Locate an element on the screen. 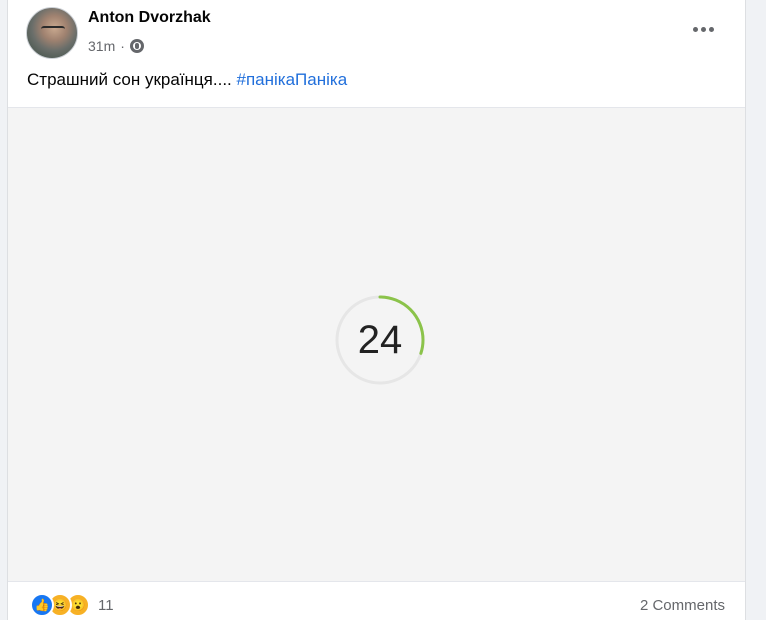 The image size is (766, 620). post-timestamp: 31m is located at coordinates (101, 46).